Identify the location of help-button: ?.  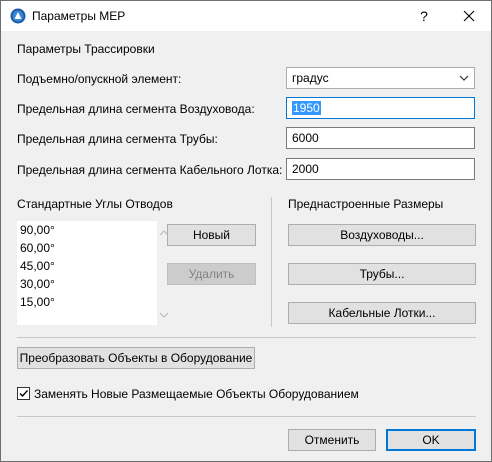
(424, 16).